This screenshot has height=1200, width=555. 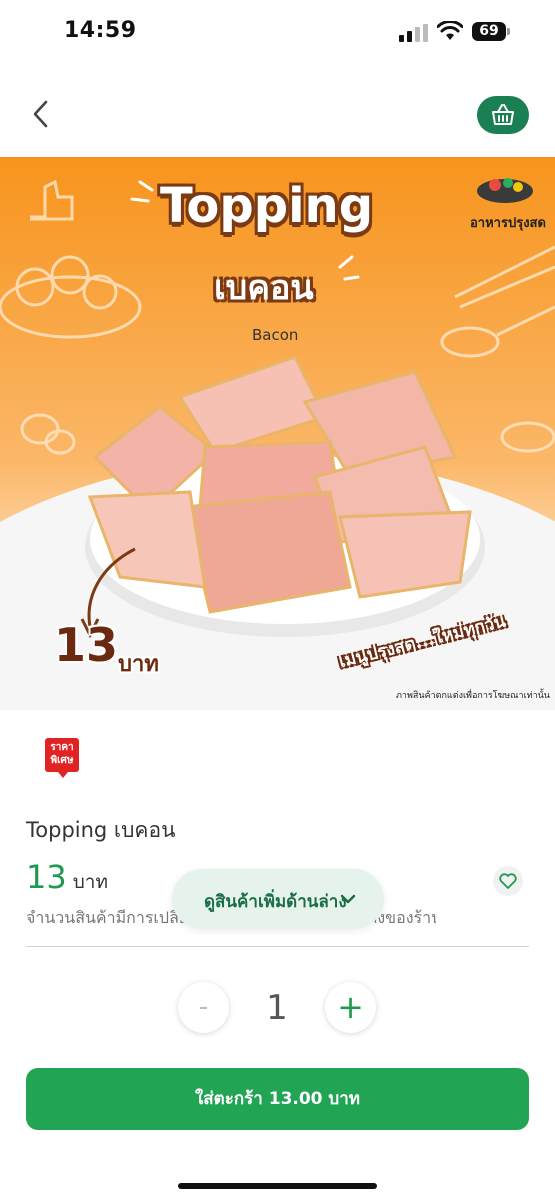 I want to click on battery-tip, so click(x=508, y=31).